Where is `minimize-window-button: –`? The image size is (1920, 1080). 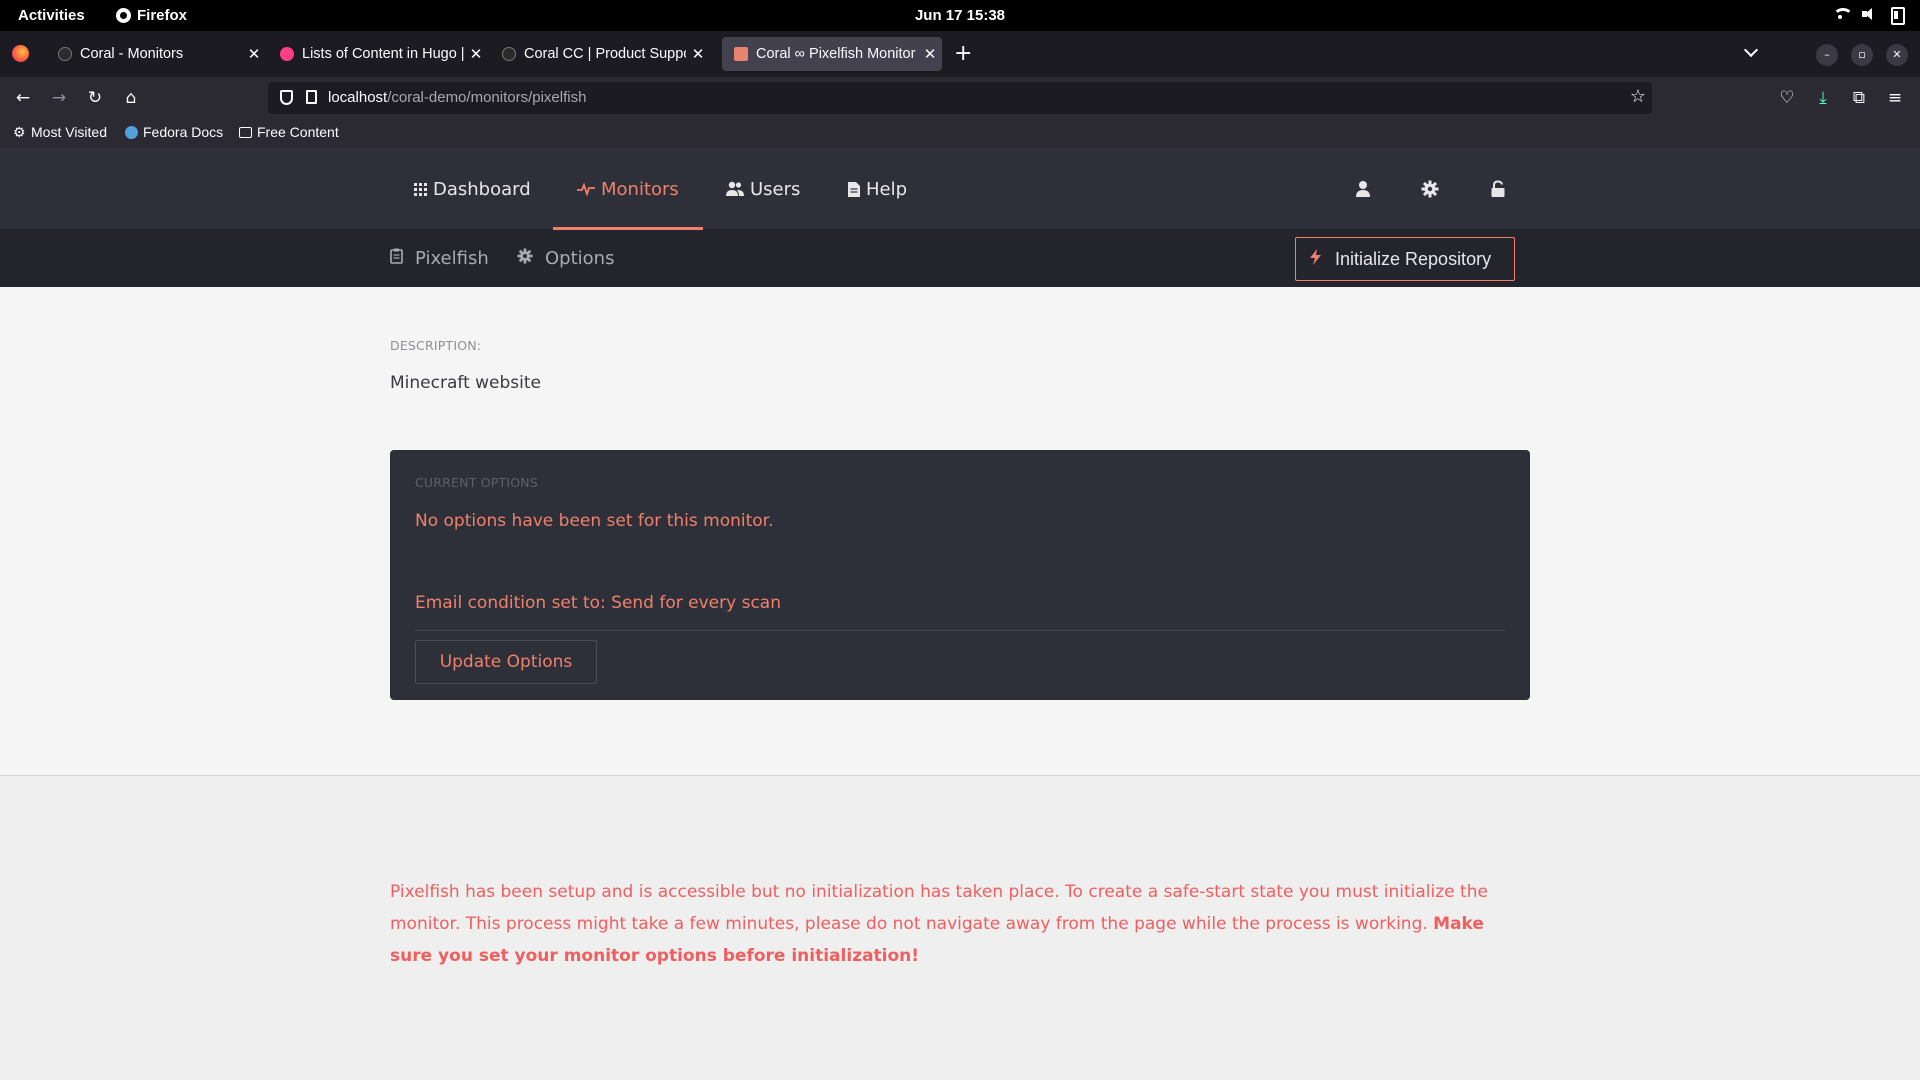 minimize-window-button: – is located at coordinates (1827, 55).